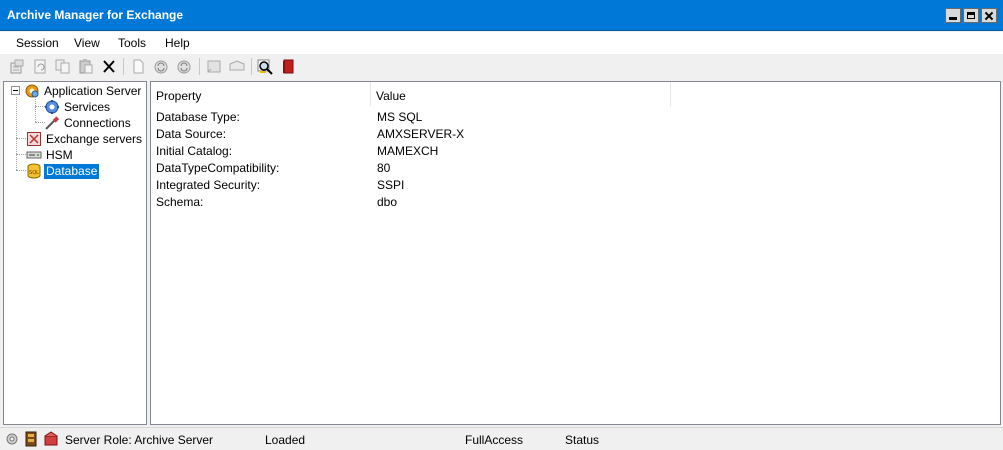  What do you see at coordinates (501, 43) in the screenshot?
I see `menu-bar: Session View Tools Help` at bounding box center [501, 43].